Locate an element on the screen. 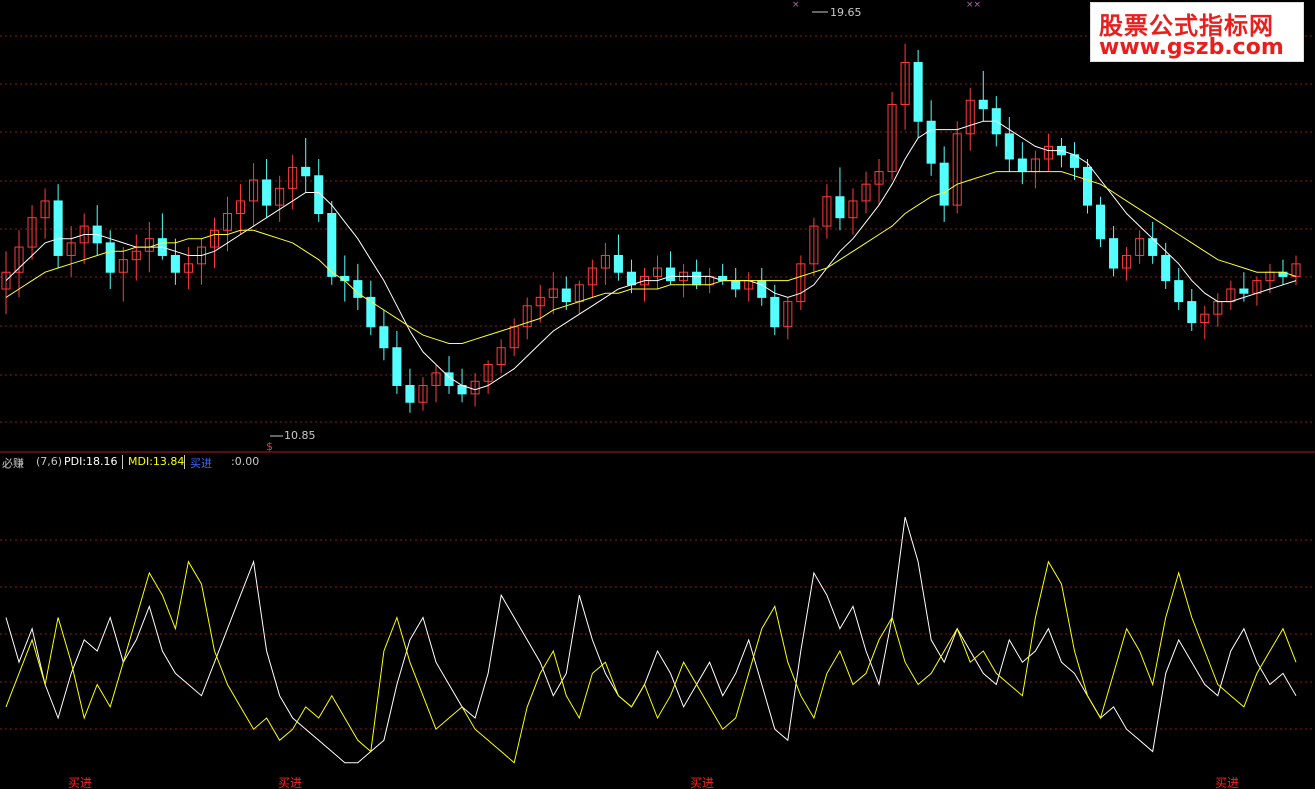 The image size is (1315, 789). indicator-header: 必赚 (7,6) PDI:18.16 MDI:13.84 买进 :0.00 is located at coordinates (150, 463).